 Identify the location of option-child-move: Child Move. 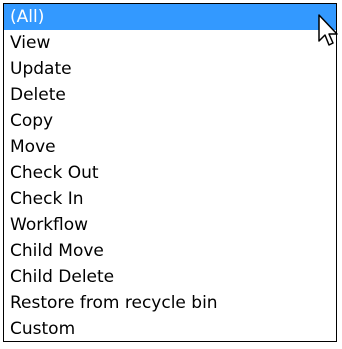
(170, 251).